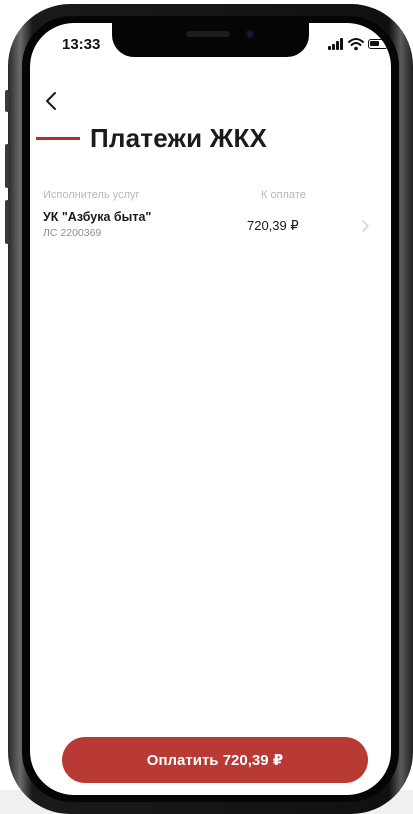 The image size is (413, 814). I want to click on page-title: Платежи ЖКХ, so click(179, 138).